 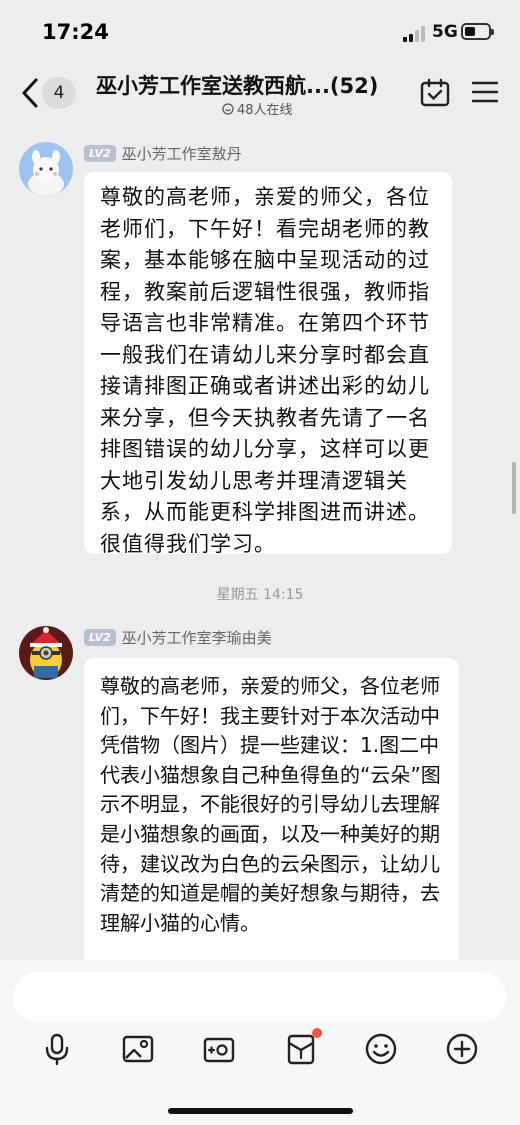 I want to click on emoji-icon, so click(x=381, y=1049).